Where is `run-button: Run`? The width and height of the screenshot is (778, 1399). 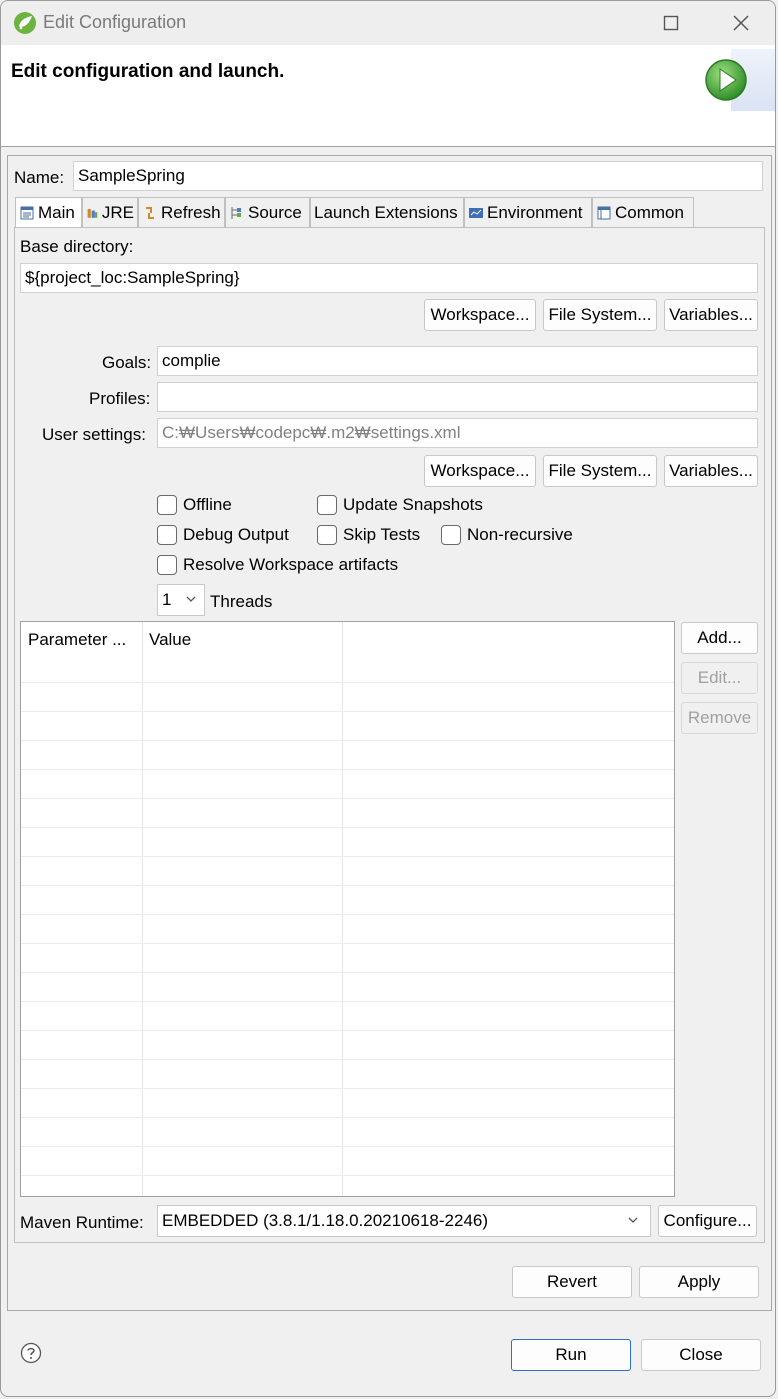
run-button: Run is located at coordinates (571, 1355).